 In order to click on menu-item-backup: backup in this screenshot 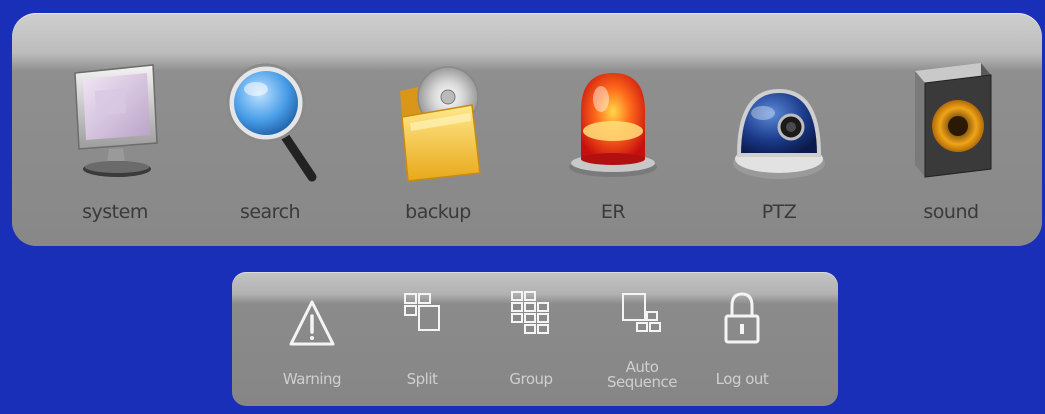, I will do `click(438, 146)`.